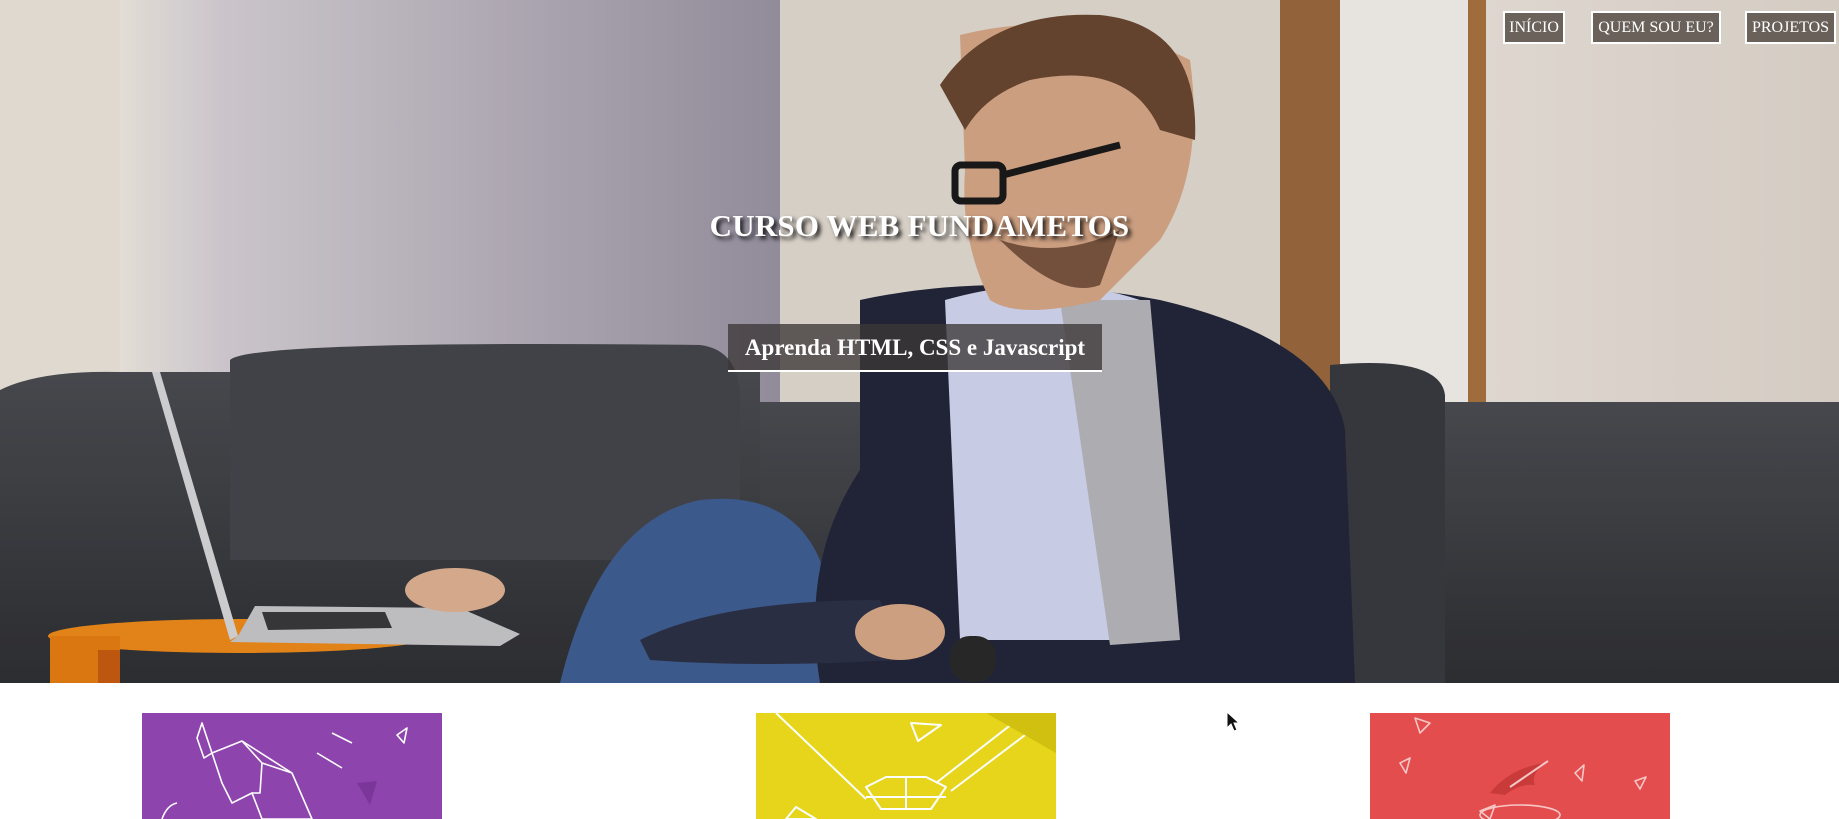 This screenshot has width=1839, height=819. I want to click on card-elephant, so click(292, 766).